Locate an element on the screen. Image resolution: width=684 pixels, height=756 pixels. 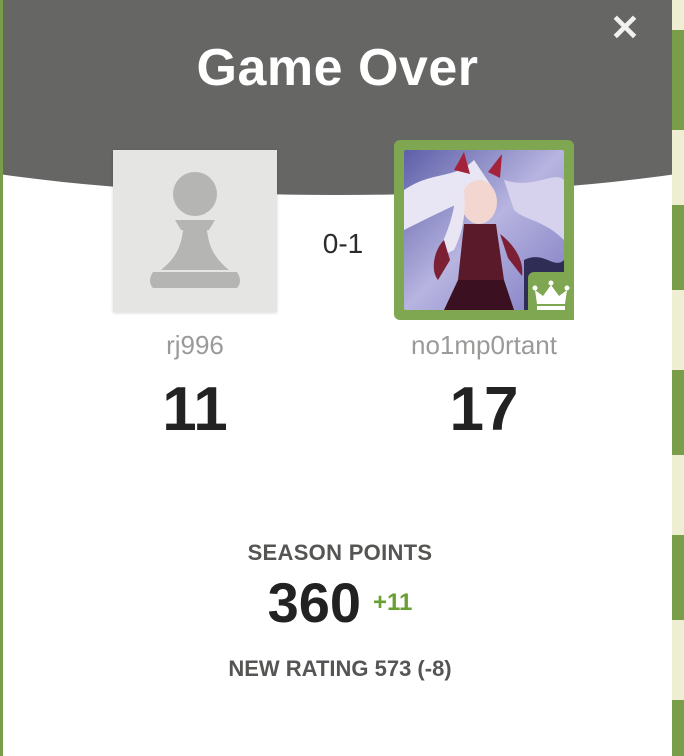
new-rating: NEW RATING 573 (-8) is located at coordinates (340, 668).